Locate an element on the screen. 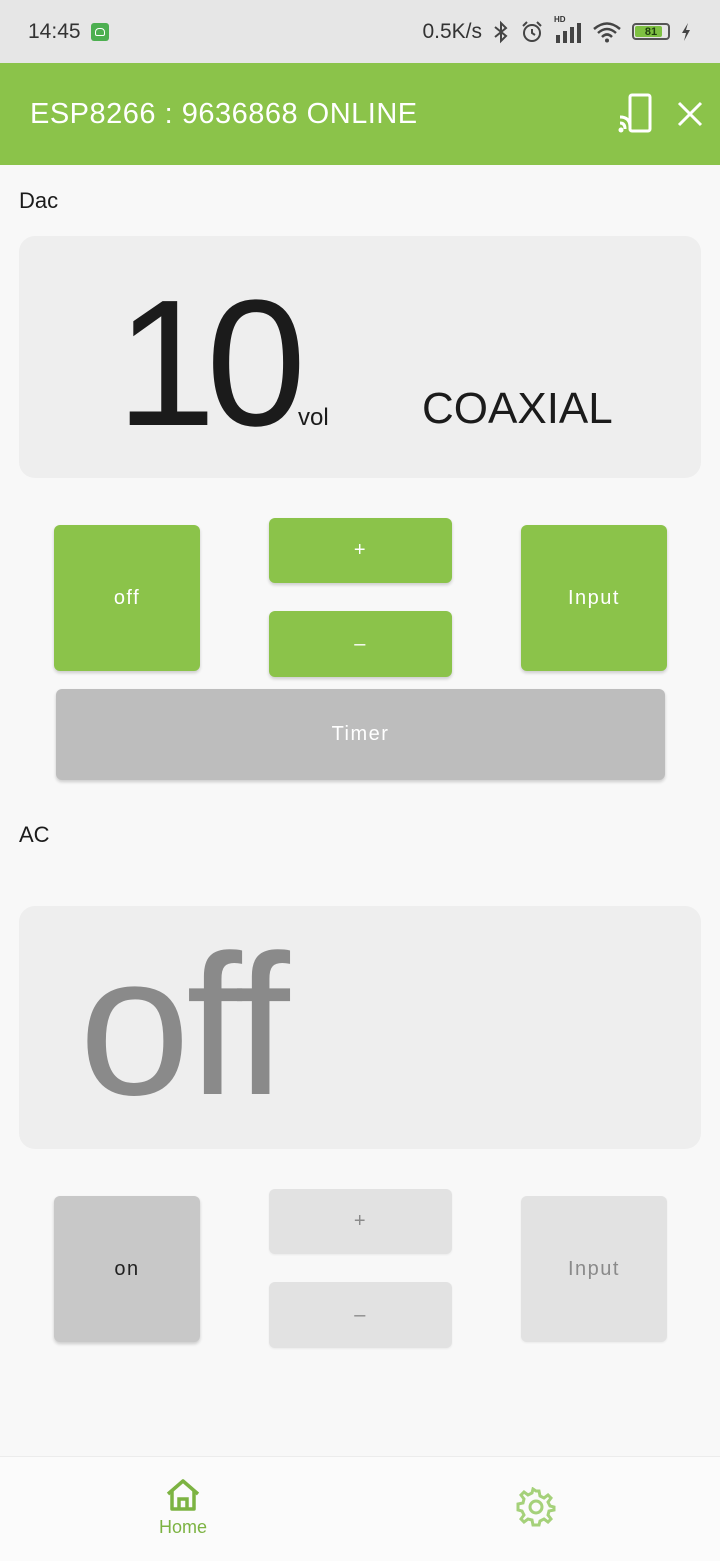  app-bar: ESP8266 : 9636868 ONLINE is located at coordinates (360, 114).